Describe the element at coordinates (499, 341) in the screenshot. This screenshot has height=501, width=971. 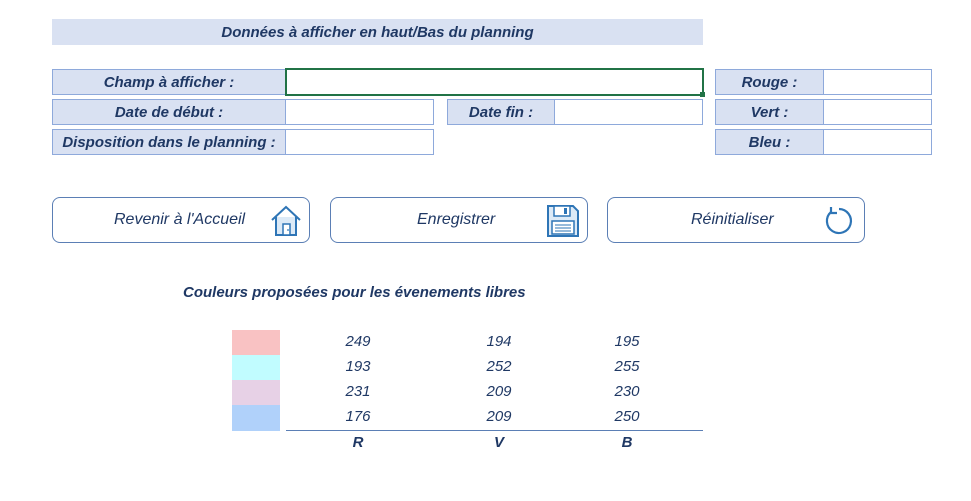
I see `v-value: 194` at that location.